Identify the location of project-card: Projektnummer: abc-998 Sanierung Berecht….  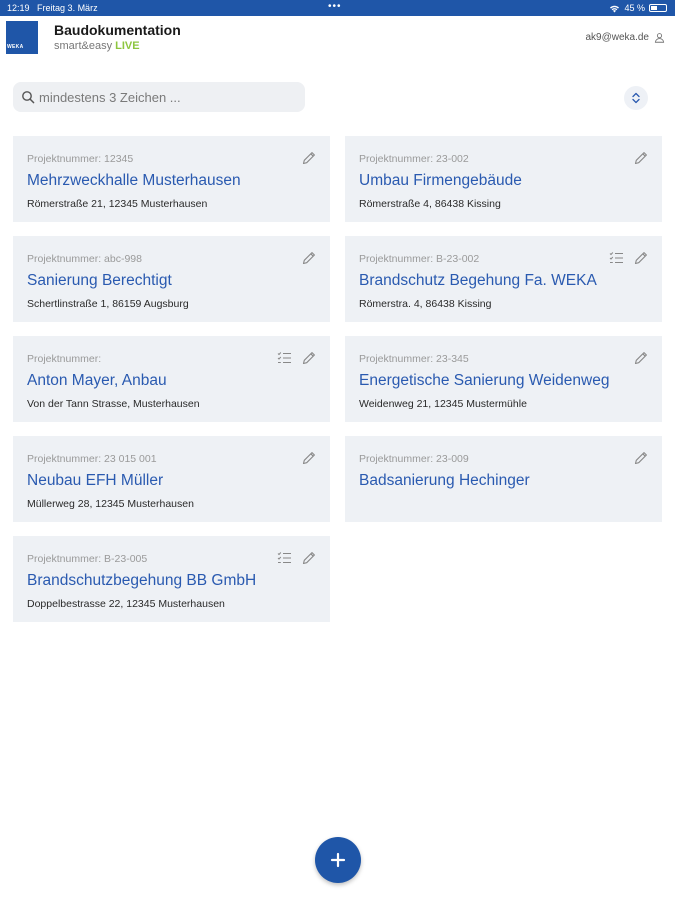
(171, 279).